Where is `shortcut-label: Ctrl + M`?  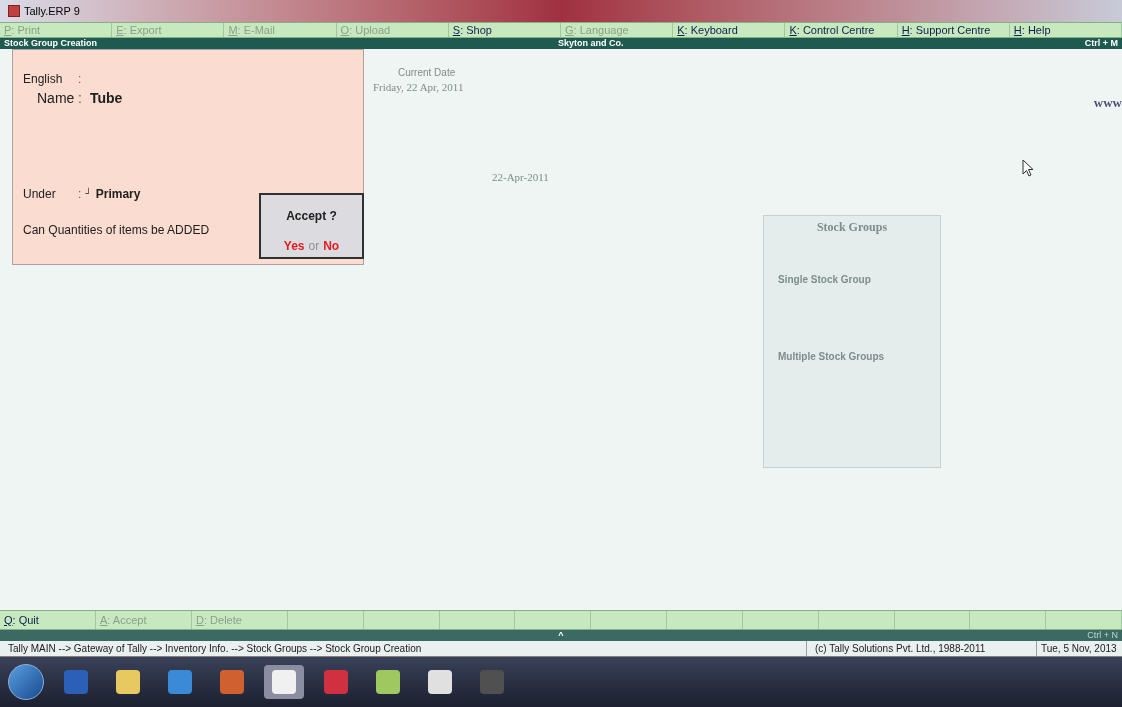
shortcut-label: Ctrl + M is located at coordinates (1101, 43).